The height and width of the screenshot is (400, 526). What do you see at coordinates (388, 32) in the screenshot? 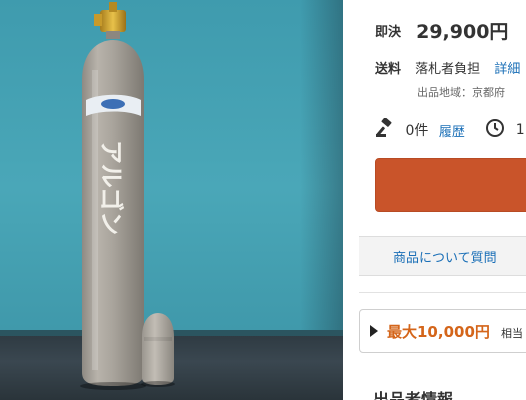
I see `buy-now-label: 即決` at bounding box center [388, 32].